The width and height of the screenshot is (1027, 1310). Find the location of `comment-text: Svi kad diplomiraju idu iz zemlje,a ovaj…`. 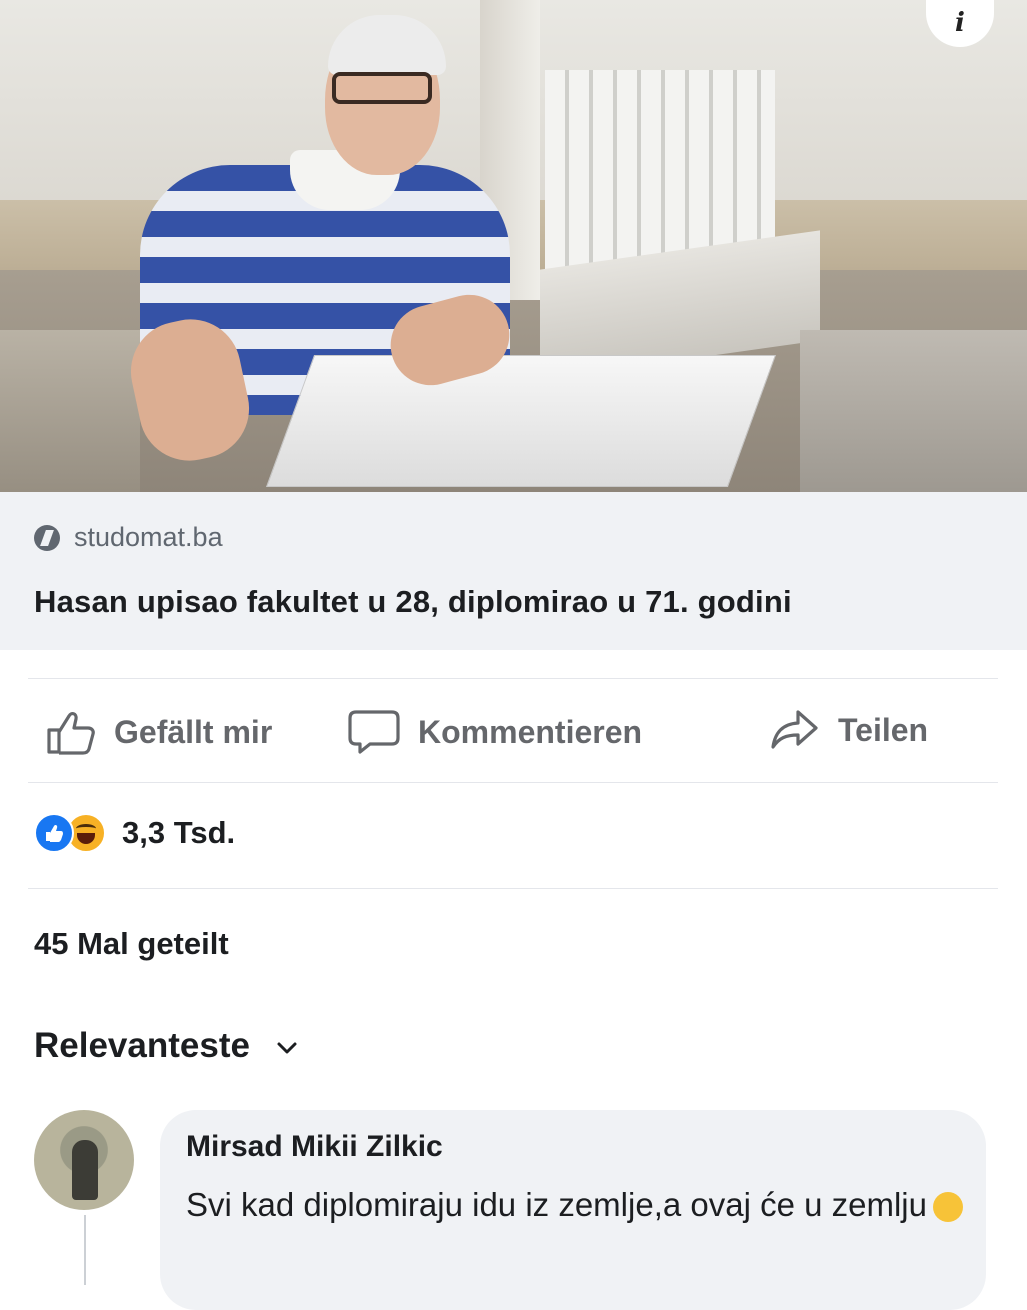

comment-text: Svi kad diplomiraju idu iz zemlje,a ovaj… is located at coordinates (556, 1204).